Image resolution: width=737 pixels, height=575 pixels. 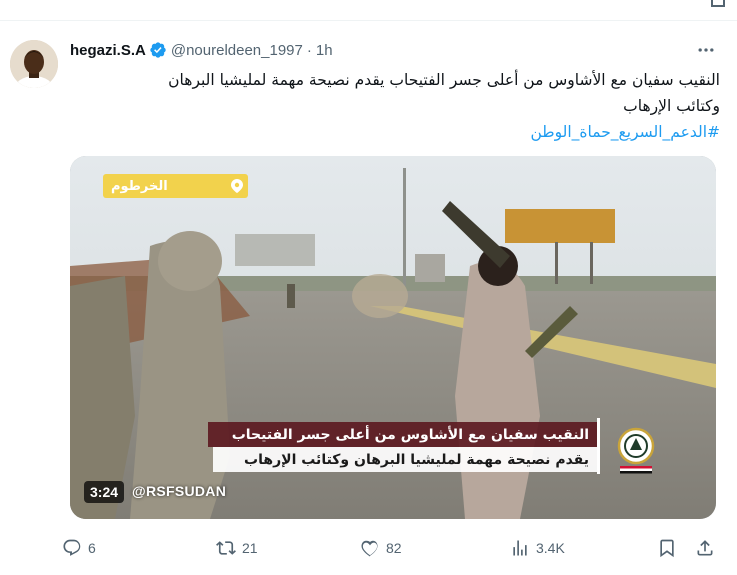 I want to click on repost-button: 21, so click(x=237, y=548).